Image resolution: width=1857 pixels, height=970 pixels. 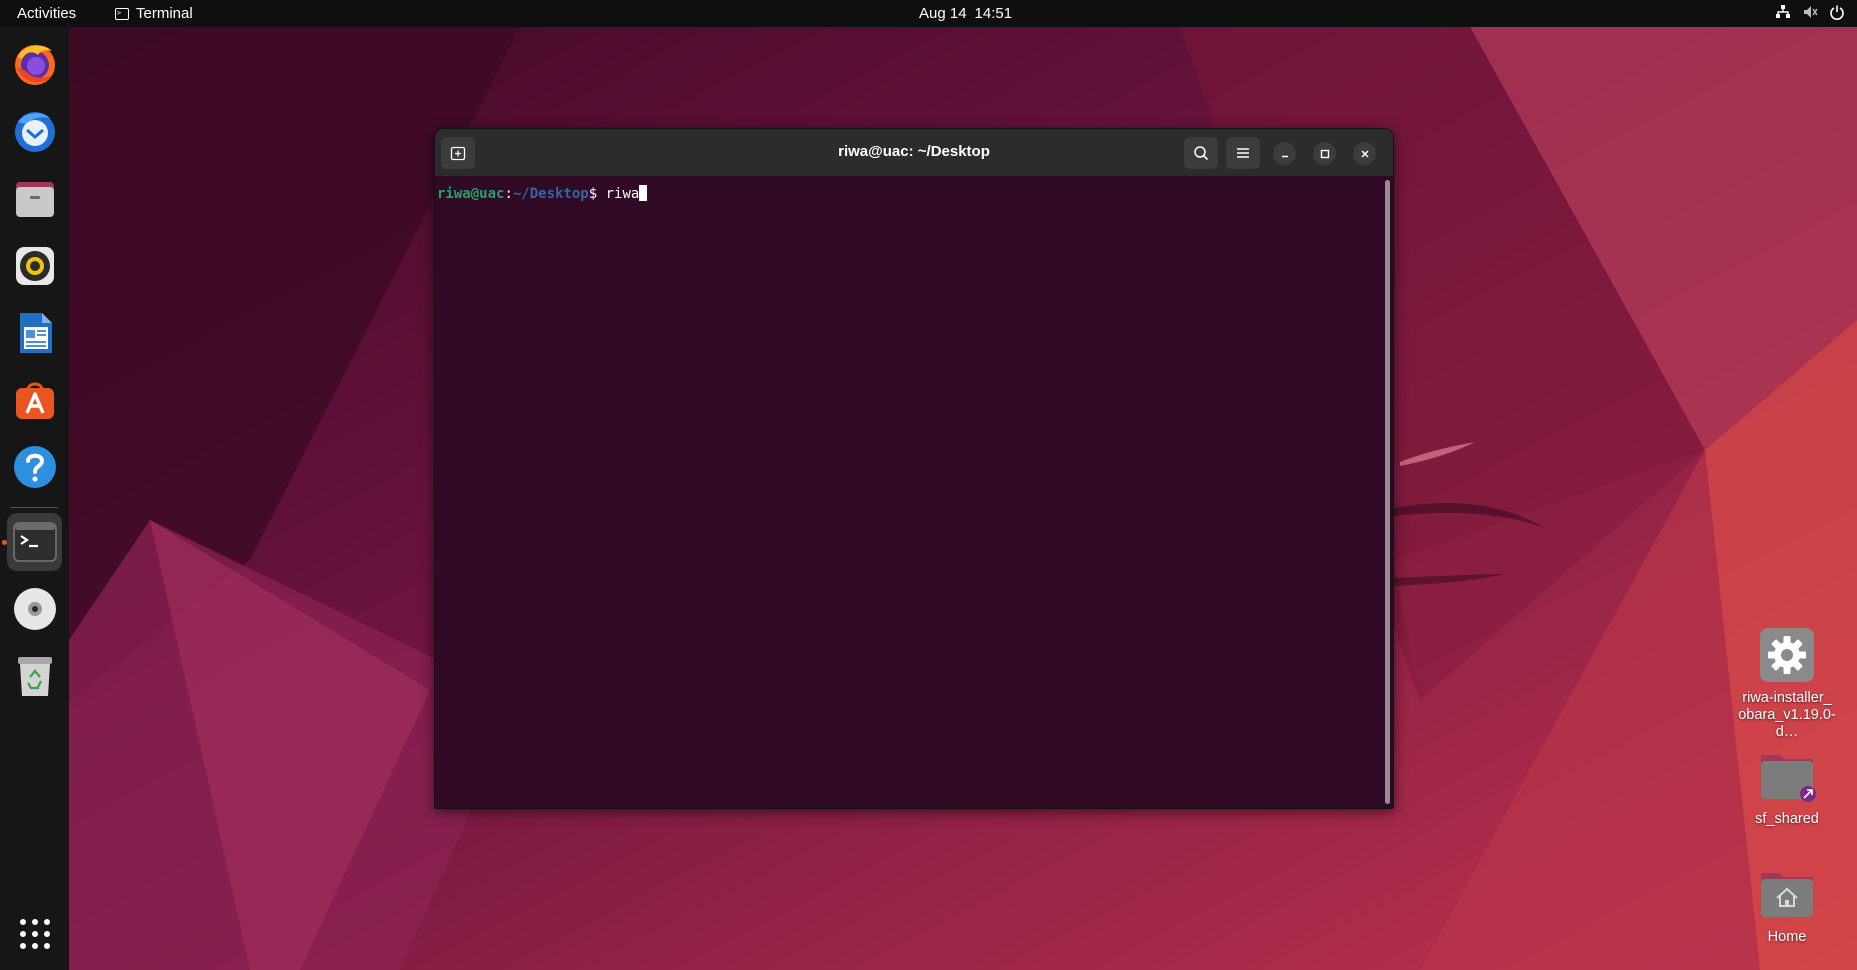 I want to click on command-input: riwa, so click(x=623, y=194).